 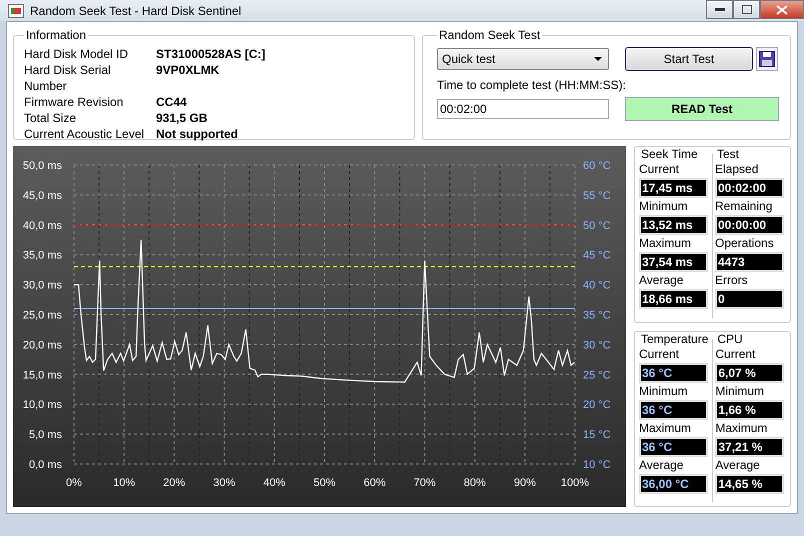 What do you see at coordinates (375, 483) in the screenshot?
I see `x-axis-label: 60%` at bounding box center [375, 483].